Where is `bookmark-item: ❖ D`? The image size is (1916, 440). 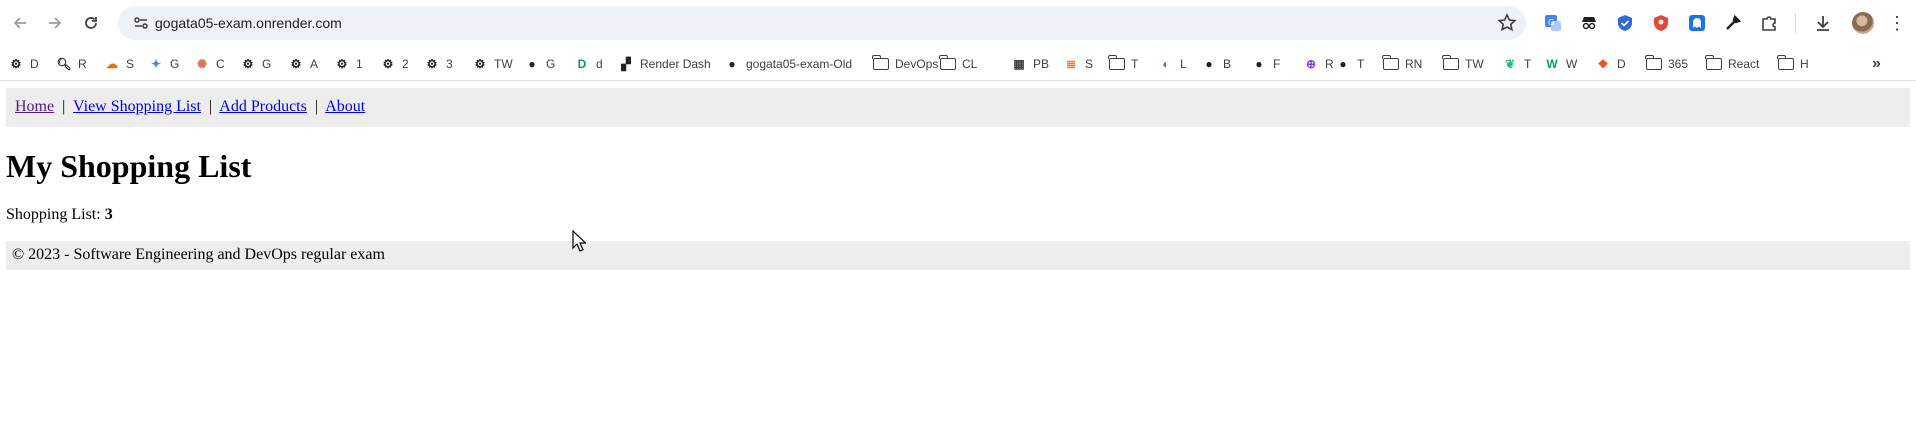 bookmark-item: ❖ D is located at coordinates (1610, 64).